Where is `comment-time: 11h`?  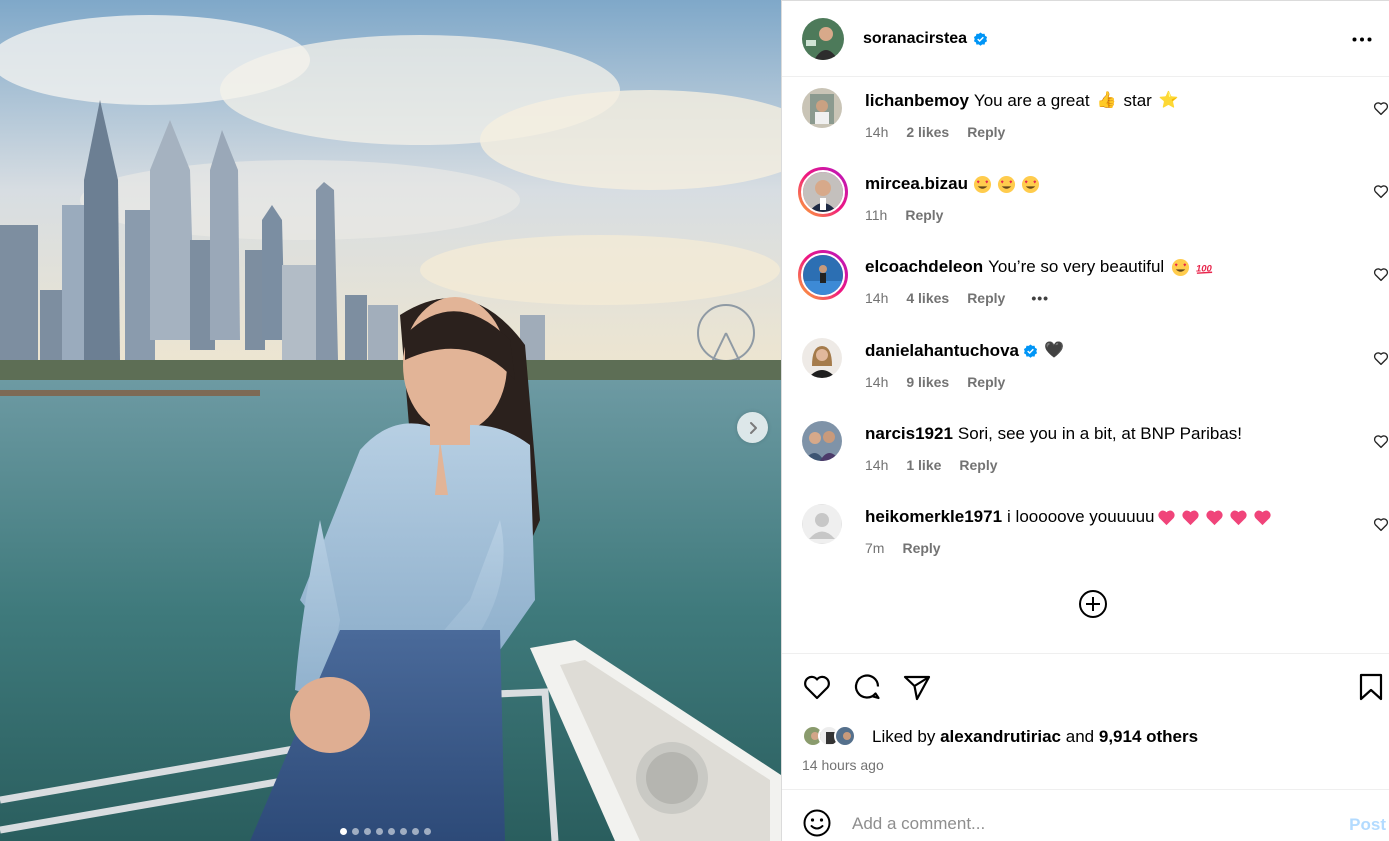
comment-time: 11h is located at coordinates (876, 215).